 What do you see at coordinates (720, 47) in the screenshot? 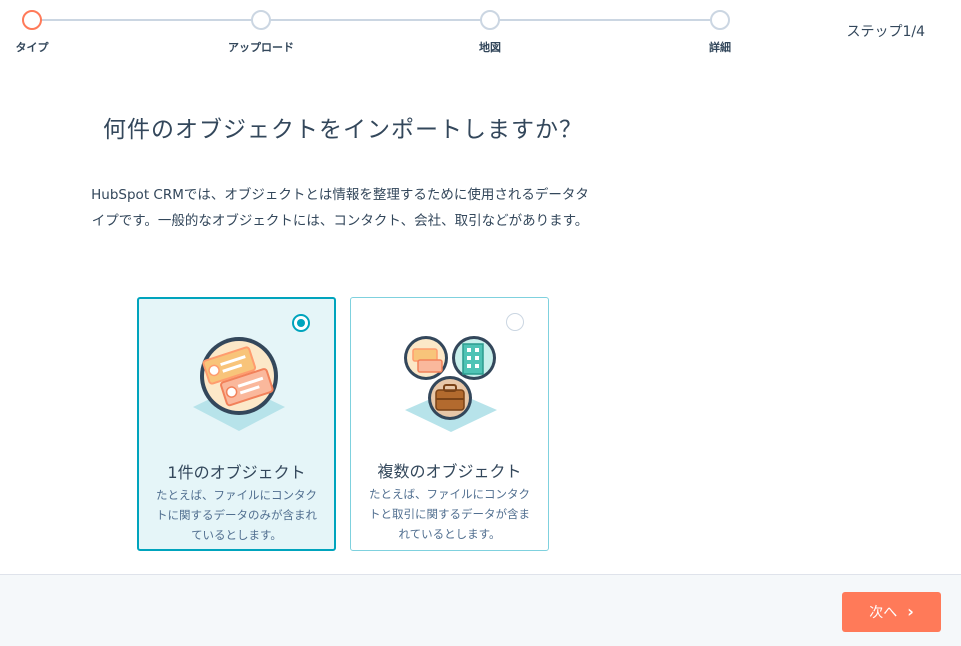
I see `step-4-label: 詳細` at bounding box center [720, 47].